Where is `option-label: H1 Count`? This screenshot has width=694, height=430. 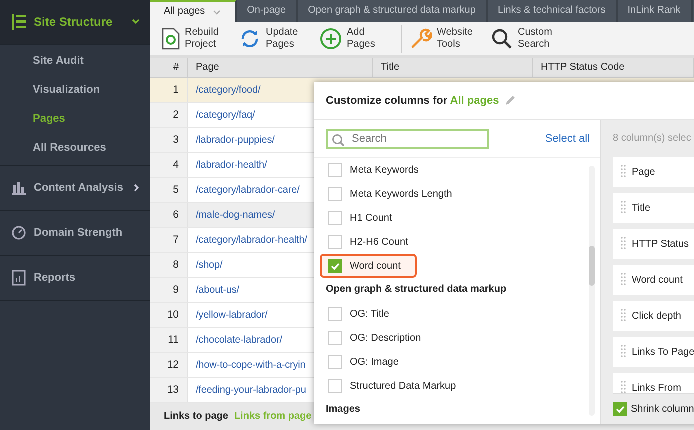
option-label: H1 Count is located at coordinates (371, 218).